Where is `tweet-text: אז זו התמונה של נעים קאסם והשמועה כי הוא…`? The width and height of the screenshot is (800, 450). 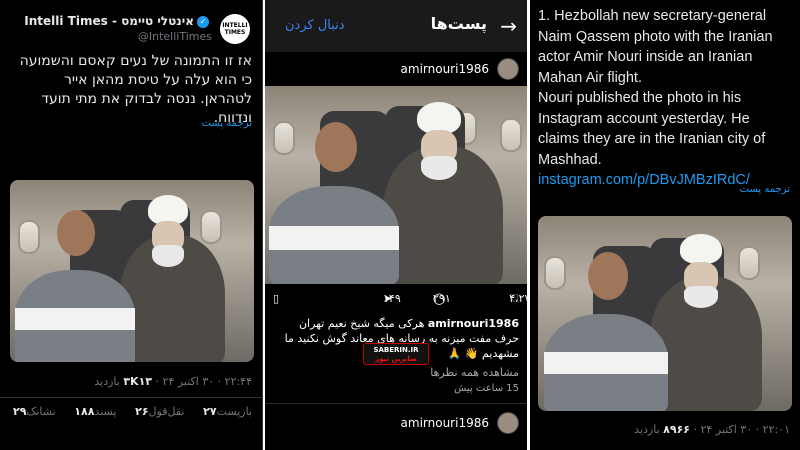
tweet-text: אז זו התמונה של נעים קאסם והשמועה כי הוא… is located at coordinates (135, 89).